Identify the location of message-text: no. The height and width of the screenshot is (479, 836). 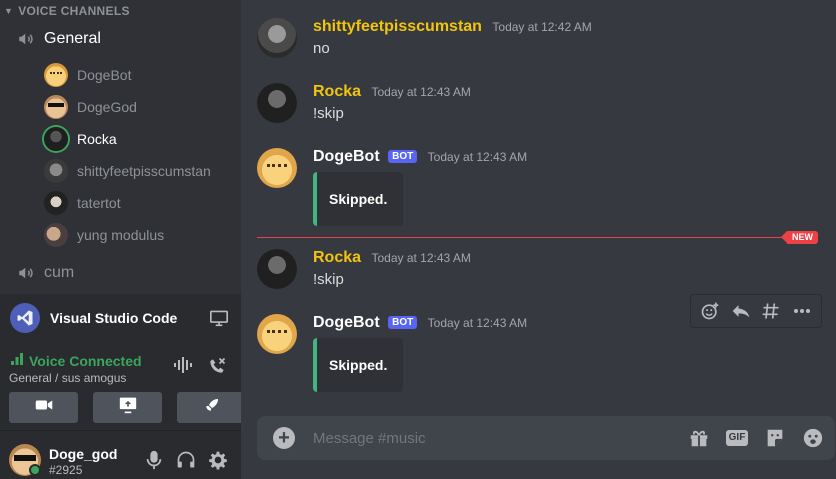
(321, 48).